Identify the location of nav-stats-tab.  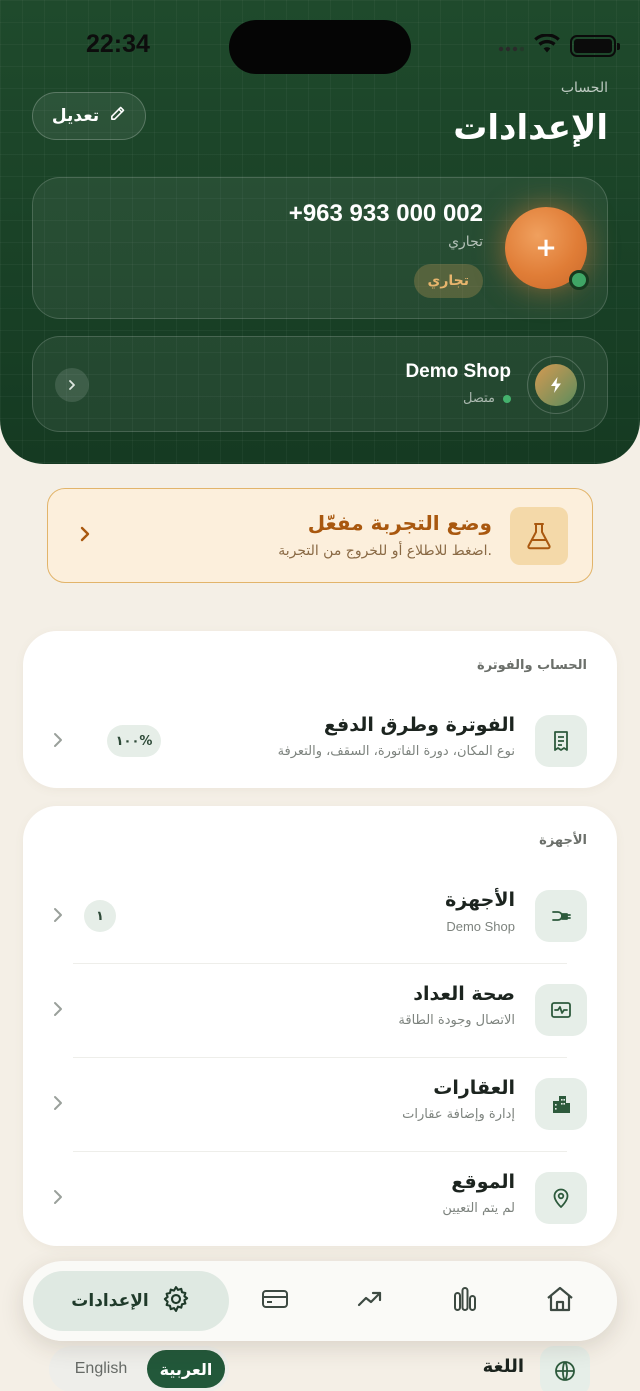
(465, 1301).